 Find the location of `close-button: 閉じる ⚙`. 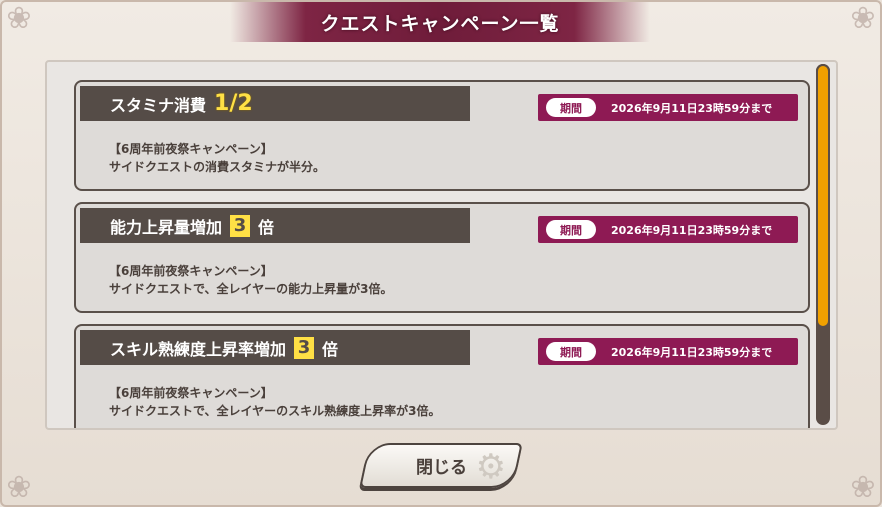

close-button: 閉じる ⚙ is located at coordinates (441, 465).